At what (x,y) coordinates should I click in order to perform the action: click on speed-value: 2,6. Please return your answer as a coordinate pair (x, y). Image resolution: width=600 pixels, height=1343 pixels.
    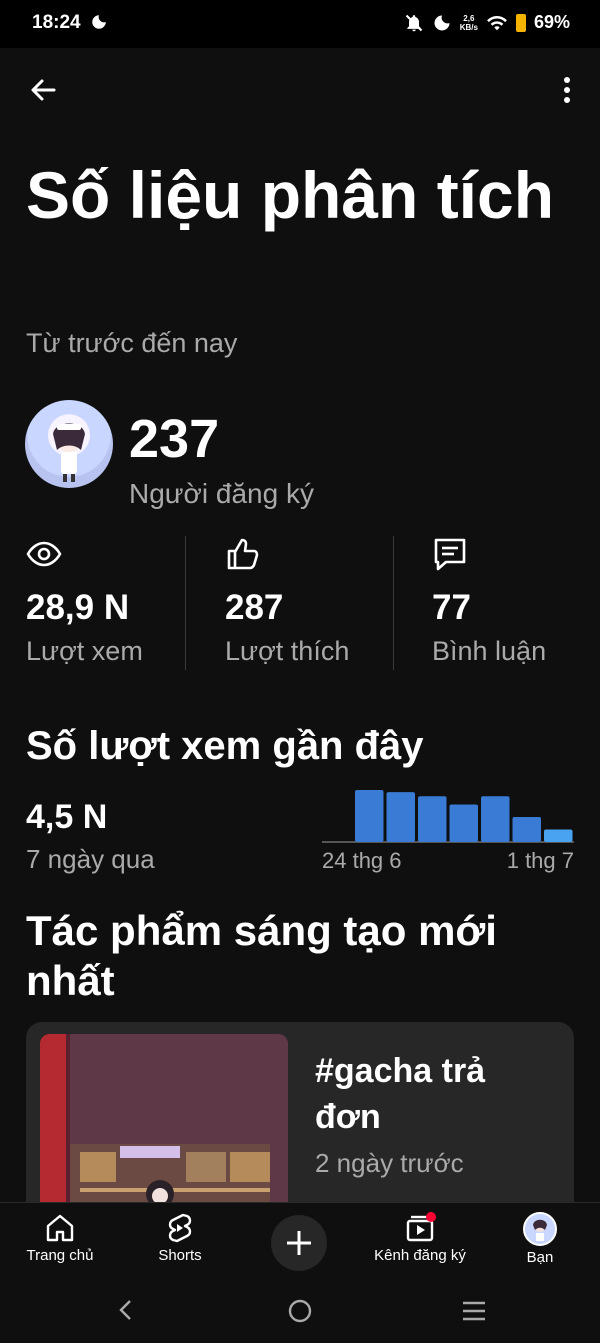
    Looking at the image, I should click on (469, 18).